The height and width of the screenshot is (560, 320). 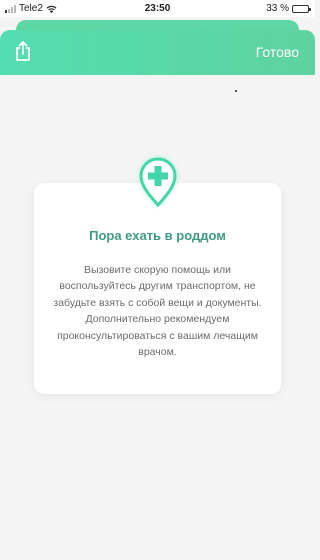 I want to click on top-bar: Готово, so click(x=157, y=52).